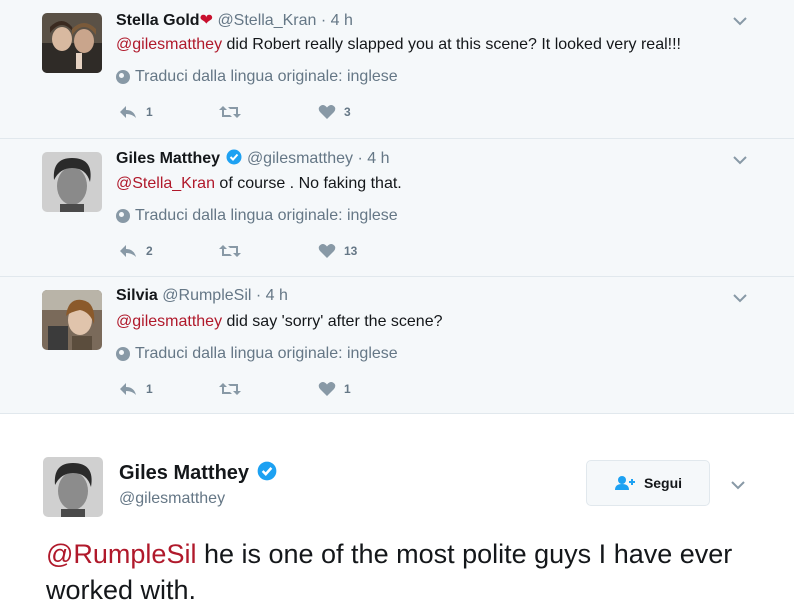 The height and width of the screenshot is (610, 794). What do you see at coordinates (121, 554) in the screenshot?
I see `mention-link: @RumpleSil` at bounding box center [121, 554].